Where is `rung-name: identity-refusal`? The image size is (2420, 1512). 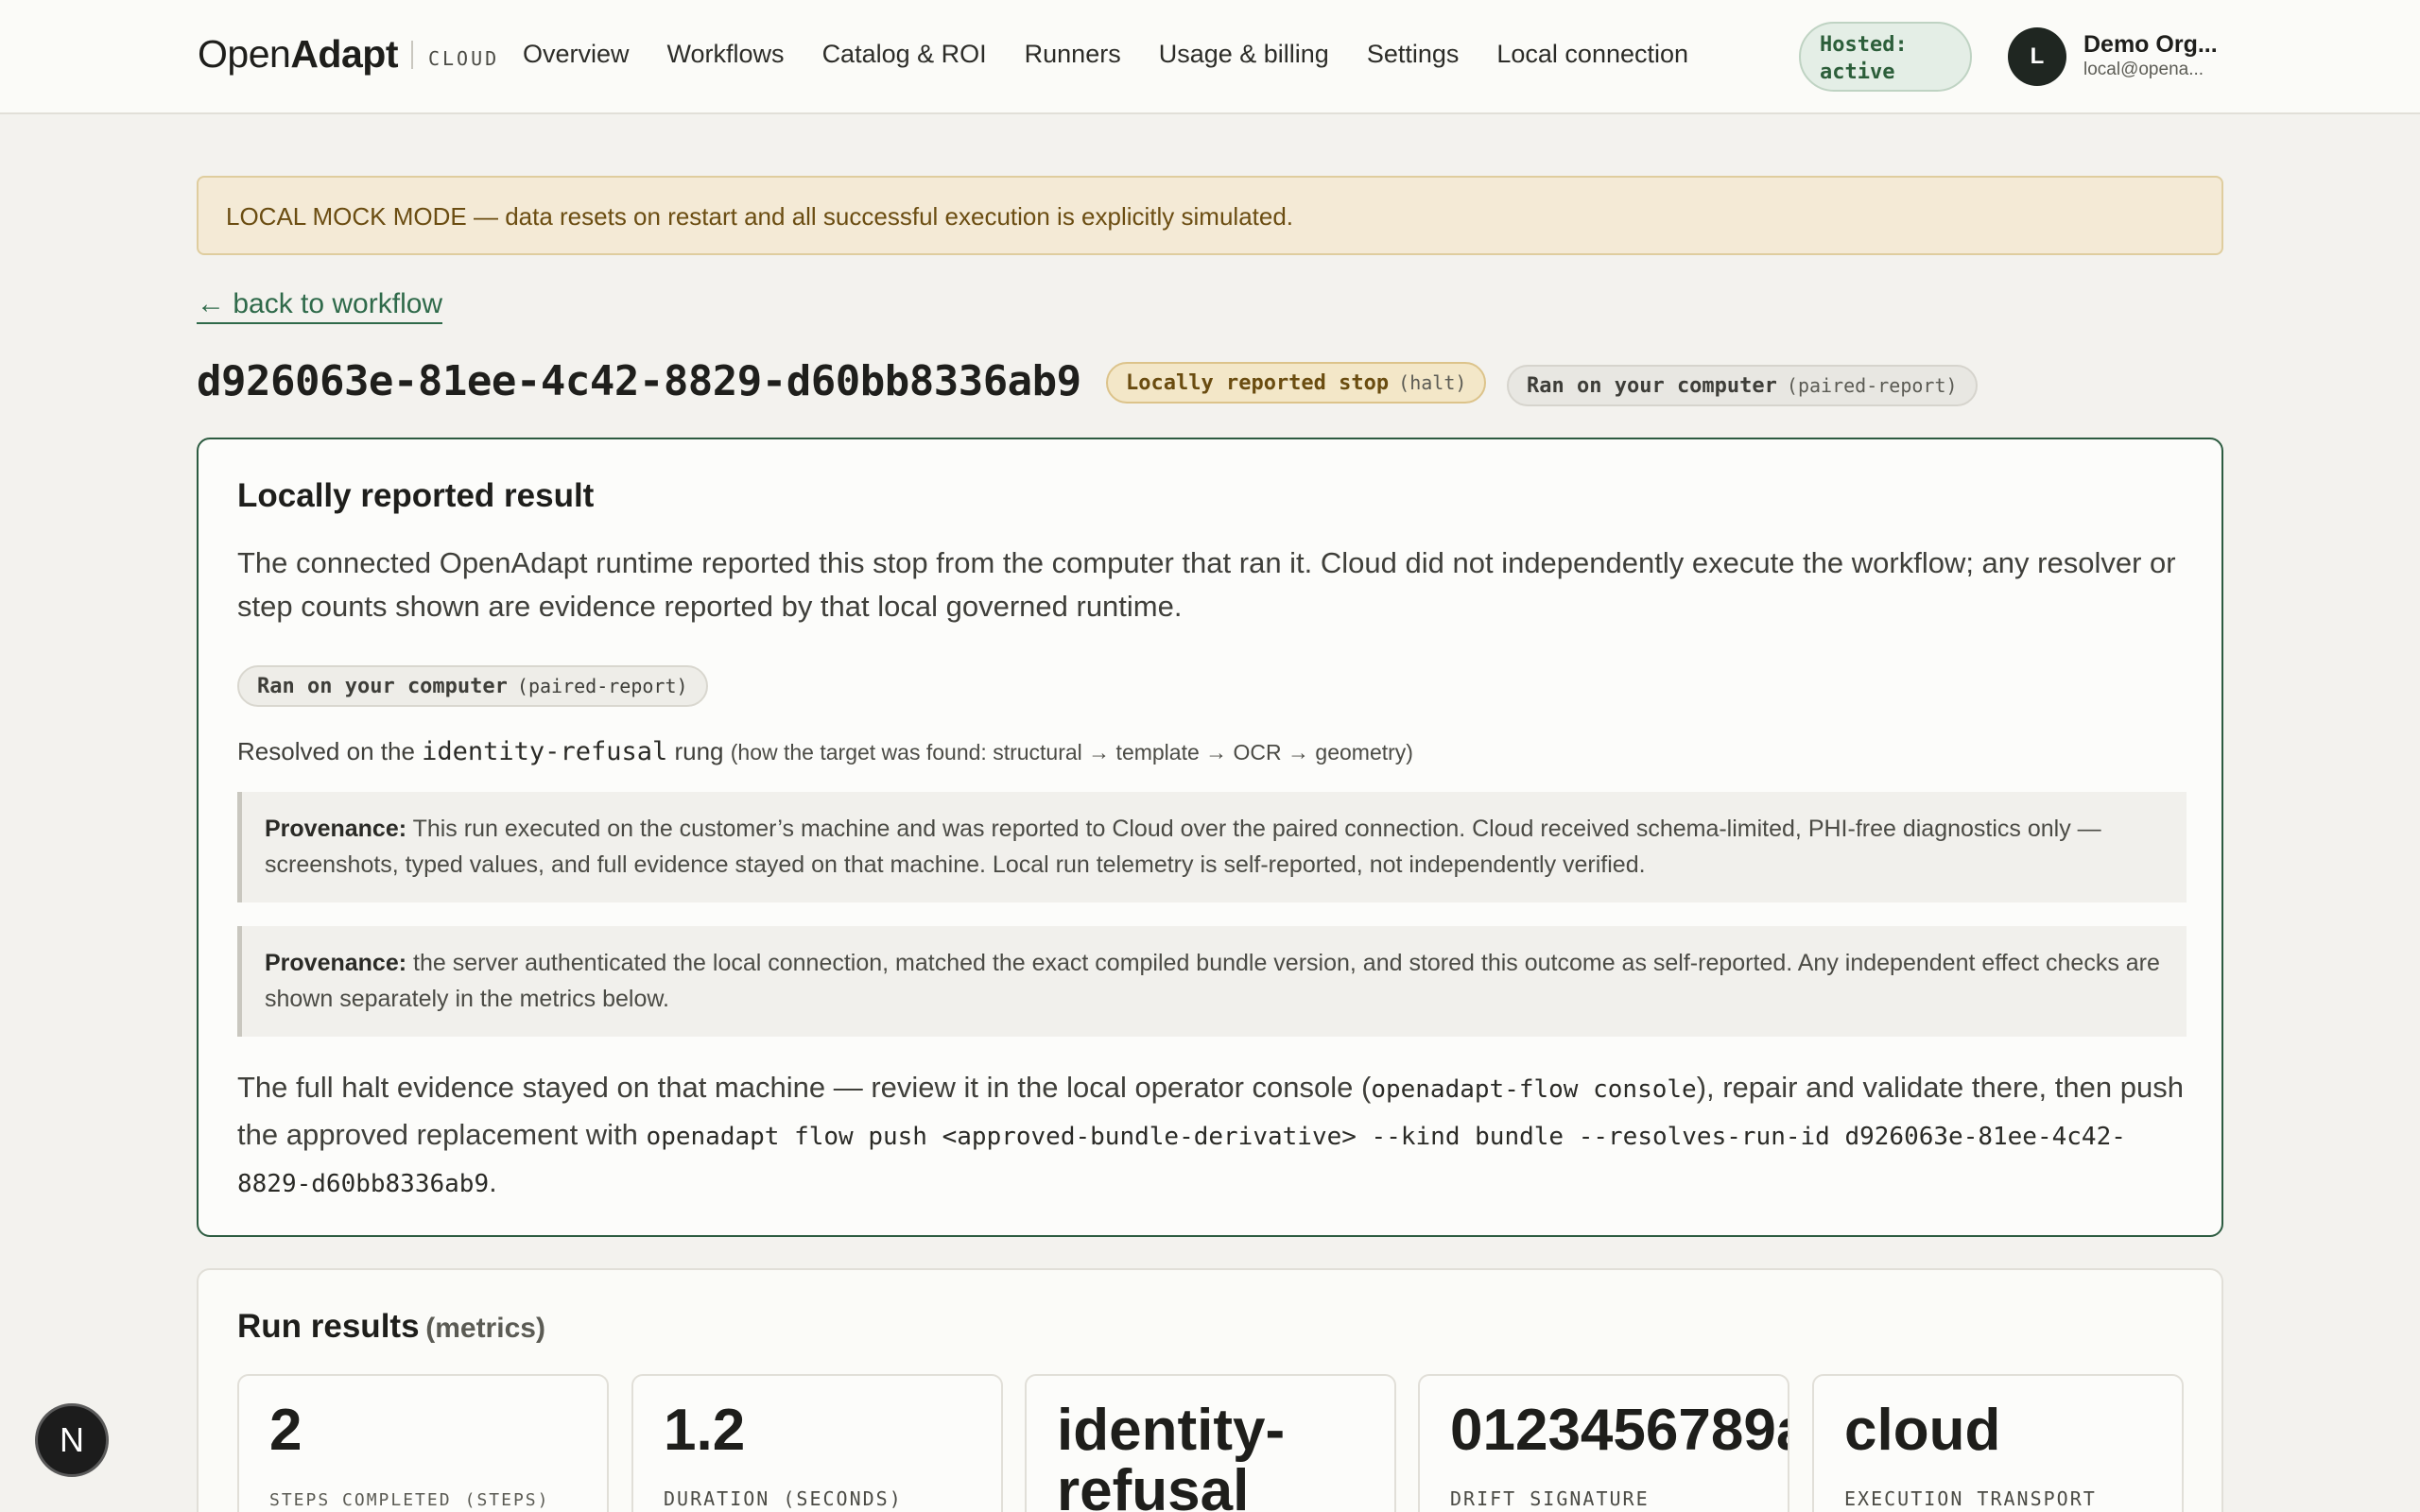 rung-name: identity-refusal is located at coordinates (545, 751).